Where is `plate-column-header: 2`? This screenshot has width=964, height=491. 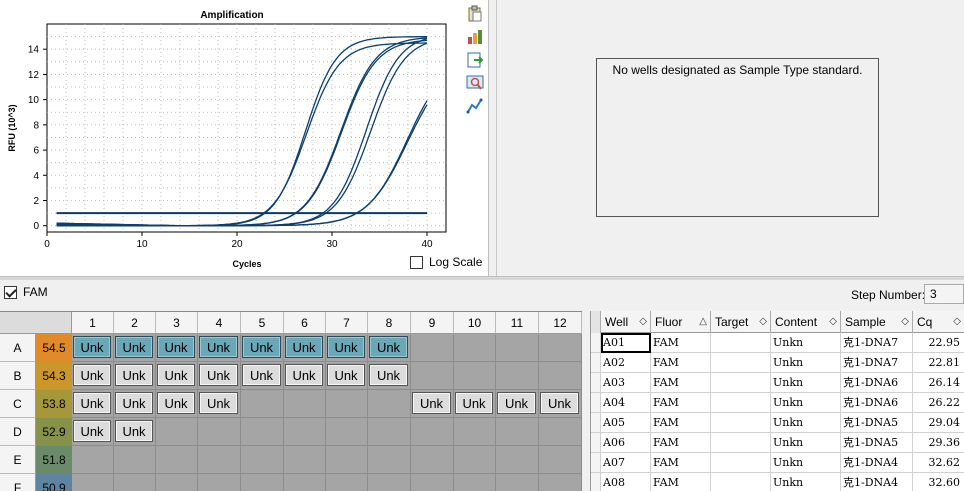
plate-column-header: 2 is located at coordinates (135, 323).